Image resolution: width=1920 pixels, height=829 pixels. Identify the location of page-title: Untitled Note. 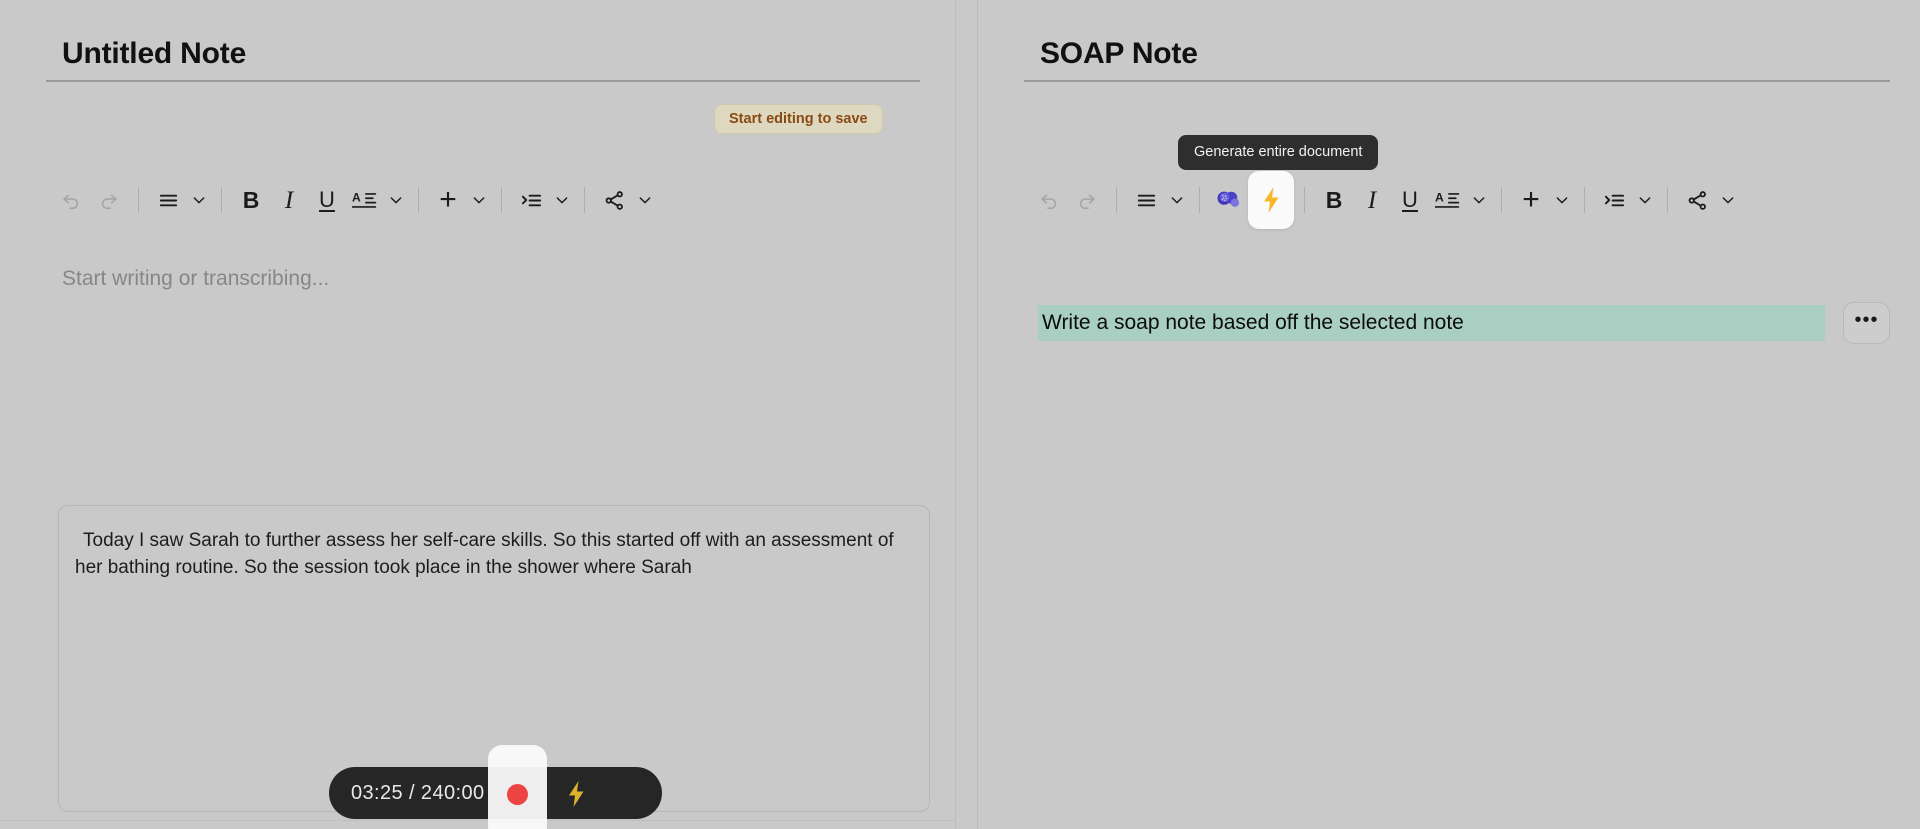
(154, 54).